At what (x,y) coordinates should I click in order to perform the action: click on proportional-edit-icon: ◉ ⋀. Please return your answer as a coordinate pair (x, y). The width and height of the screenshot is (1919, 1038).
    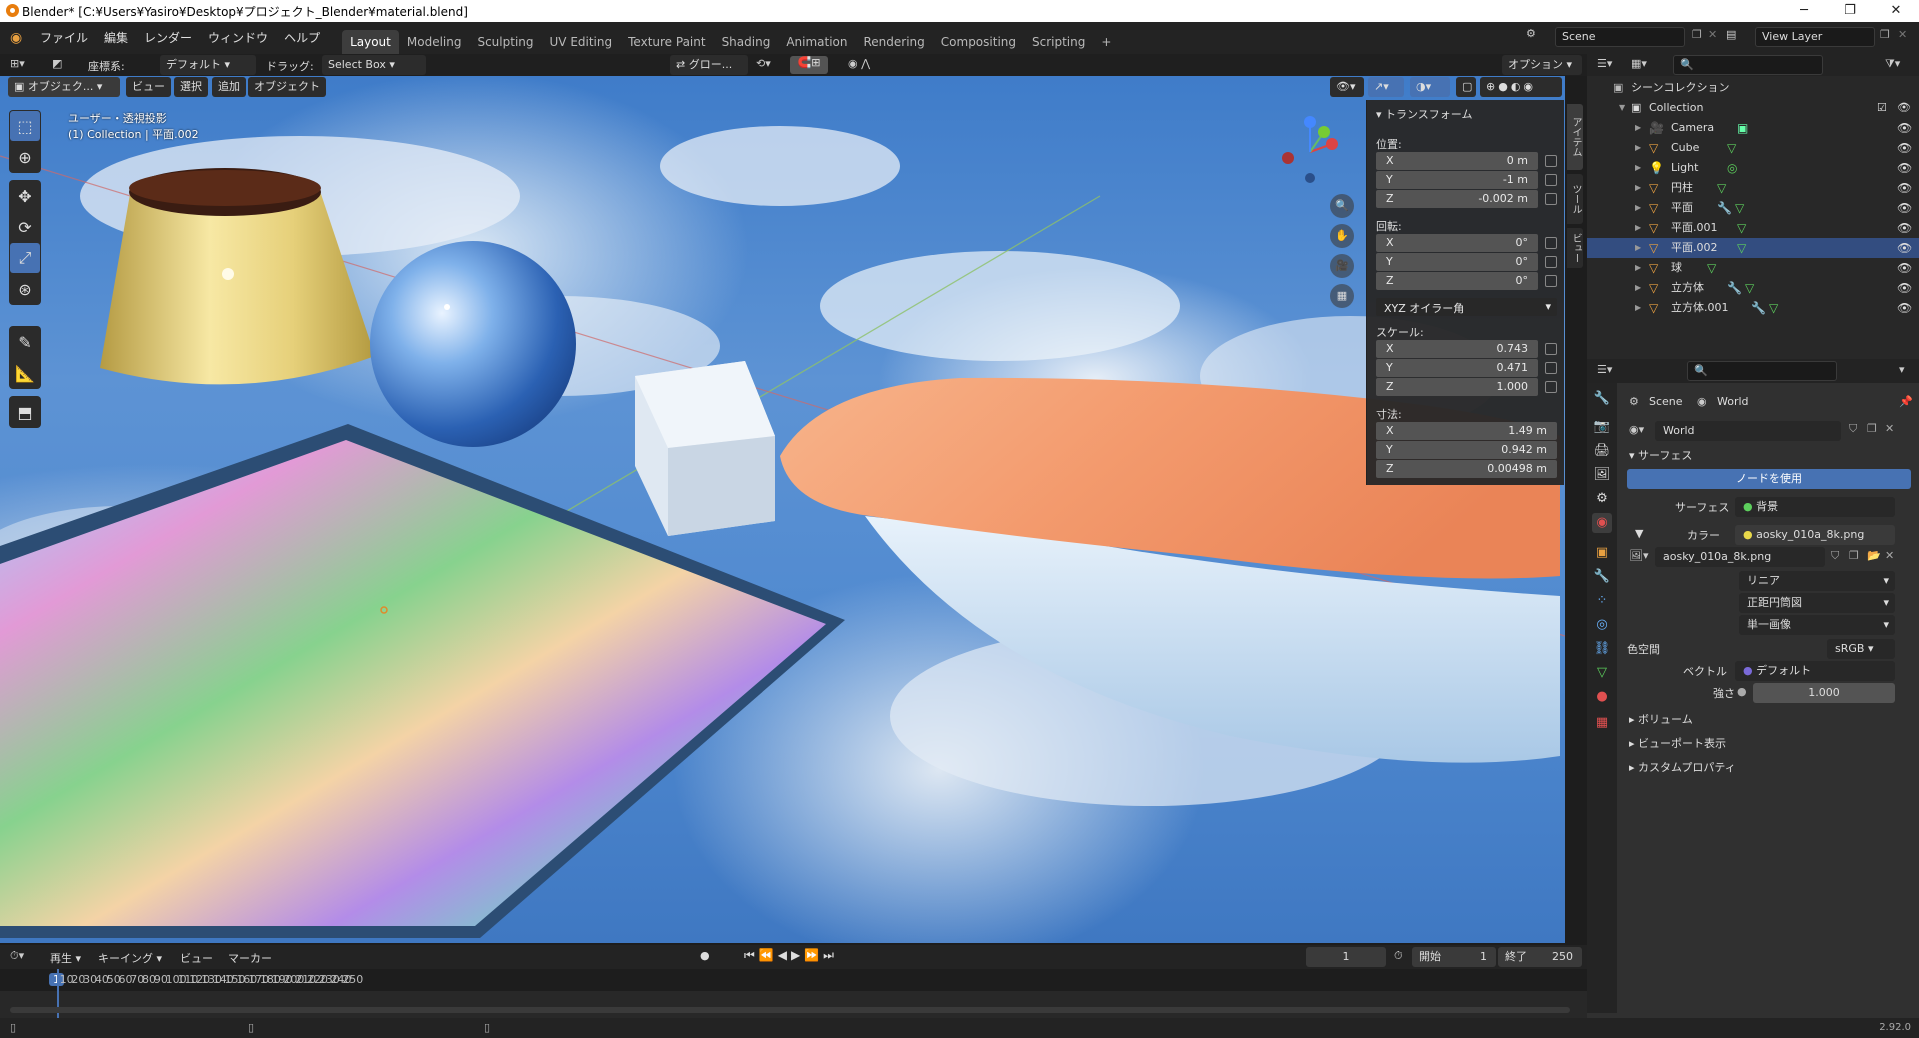
    Looking at the image, I should click on (859, 63).